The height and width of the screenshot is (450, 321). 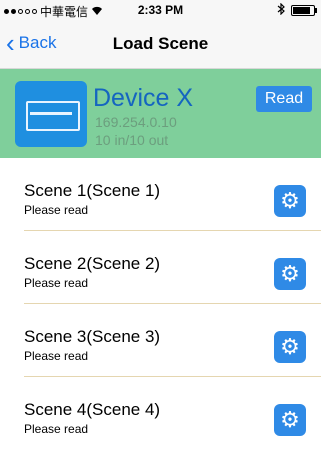 What do you see at coordinates (281, 10) in the screenshot?
I see `bluetooth-icon` at bounding box center [281, 10].